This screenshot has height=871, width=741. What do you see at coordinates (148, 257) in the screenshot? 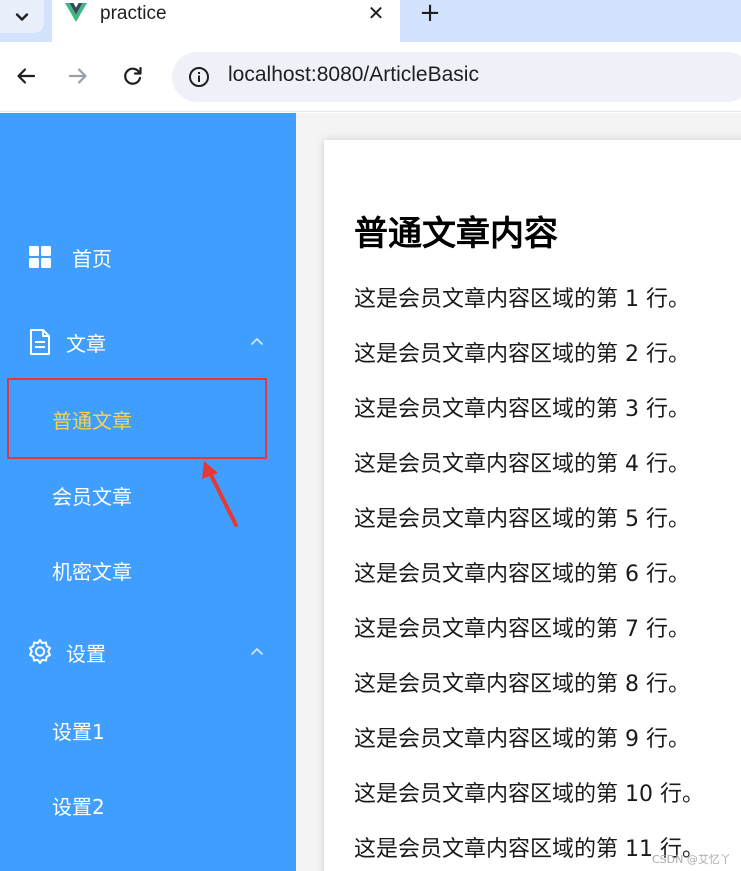
I see `sidebar-item-home: 首页` at bounding box center [148, 257].